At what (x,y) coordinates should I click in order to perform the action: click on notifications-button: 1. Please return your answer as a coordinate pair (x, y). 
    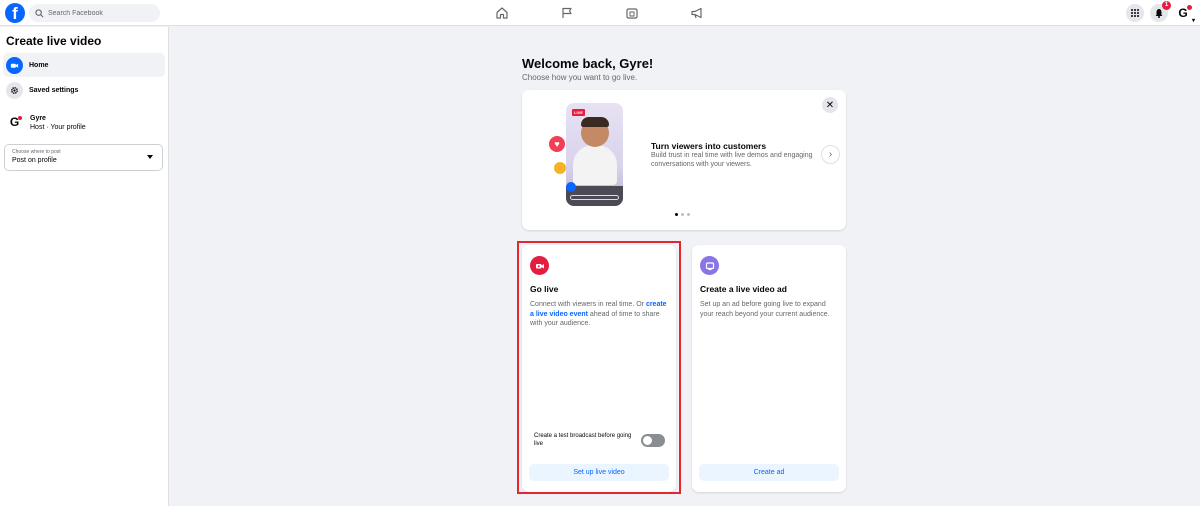
    Looking at the image, I should click on (1160, 11).